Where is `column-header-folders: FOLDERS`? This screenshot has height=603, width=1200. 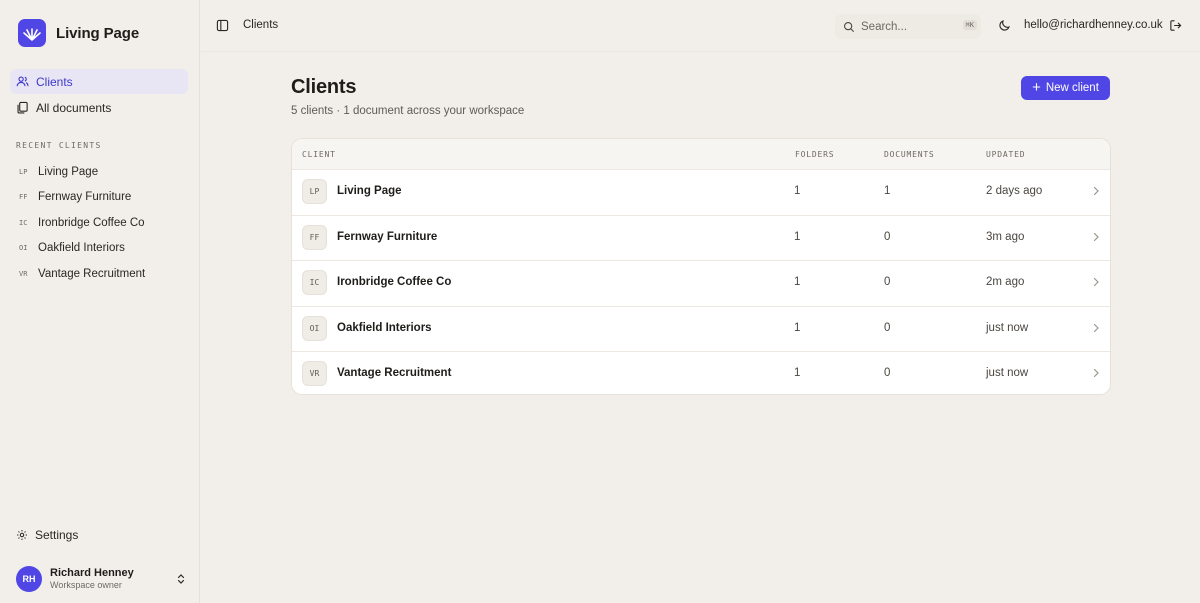 column-header-folders: FOLDERS is located at coordinates (814, 154).